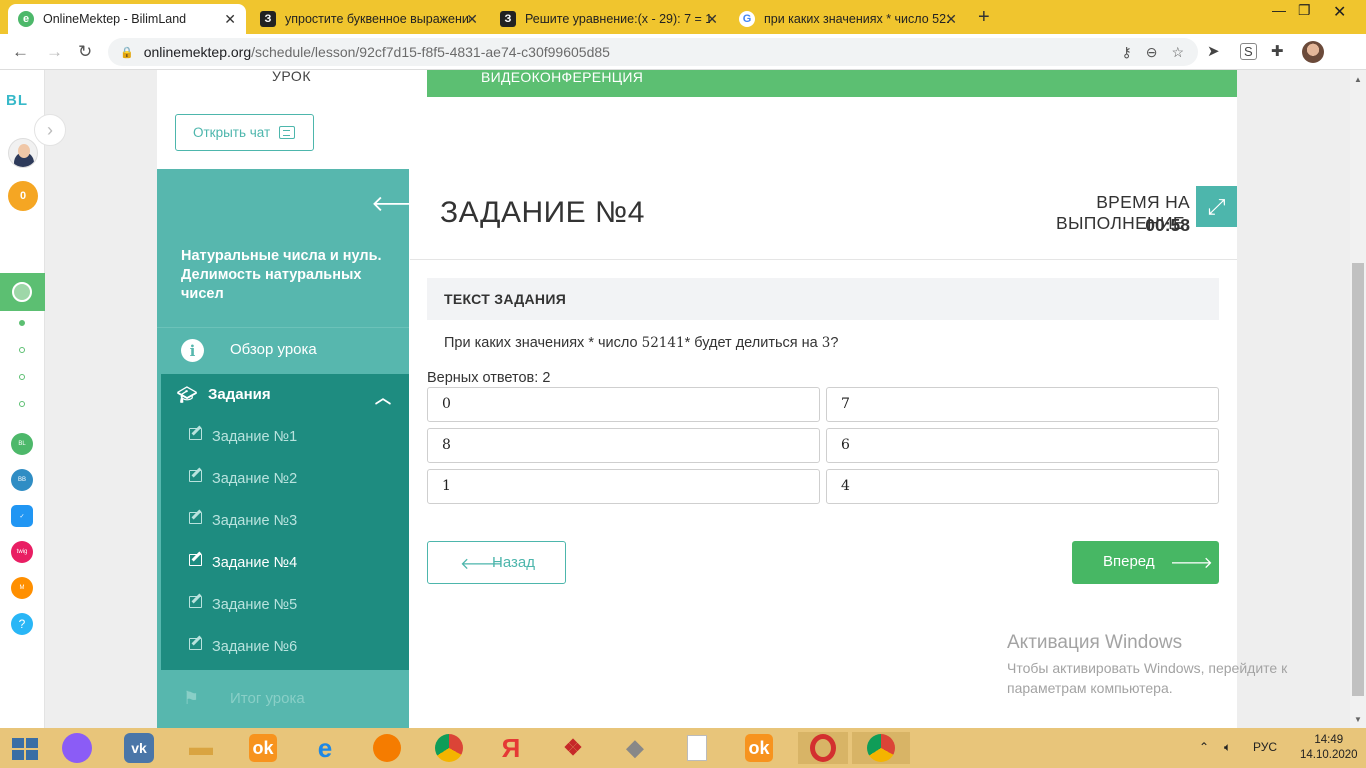 The width and height of the screenshot is (1366, 768). Describe the element at coordinates (201, 748) in the screenshot. I see `file-explorer-icon: ▬` at that location.